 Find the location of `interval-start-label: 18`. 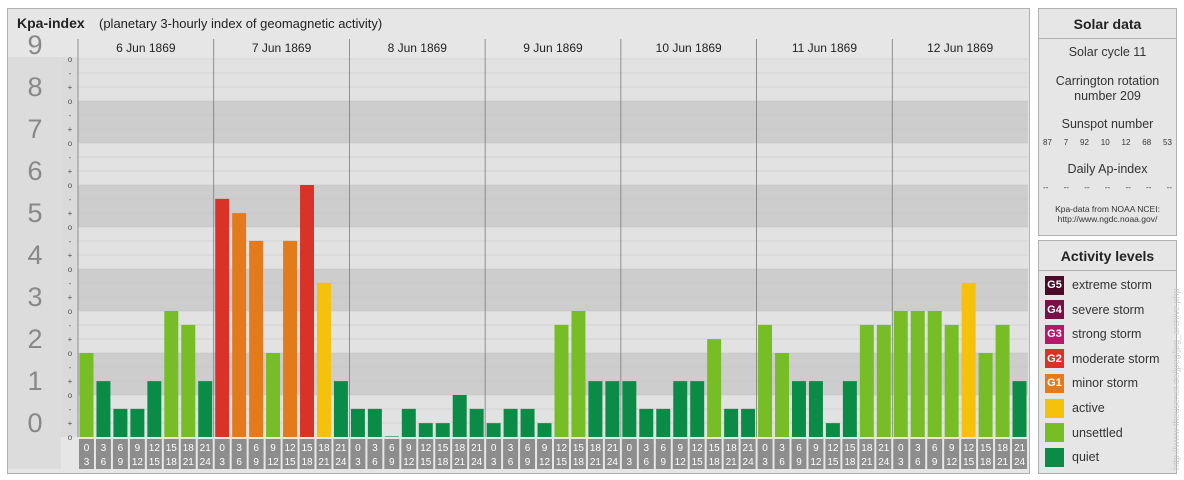

interval-start-label: 18 is located at coordinates (596, 448).